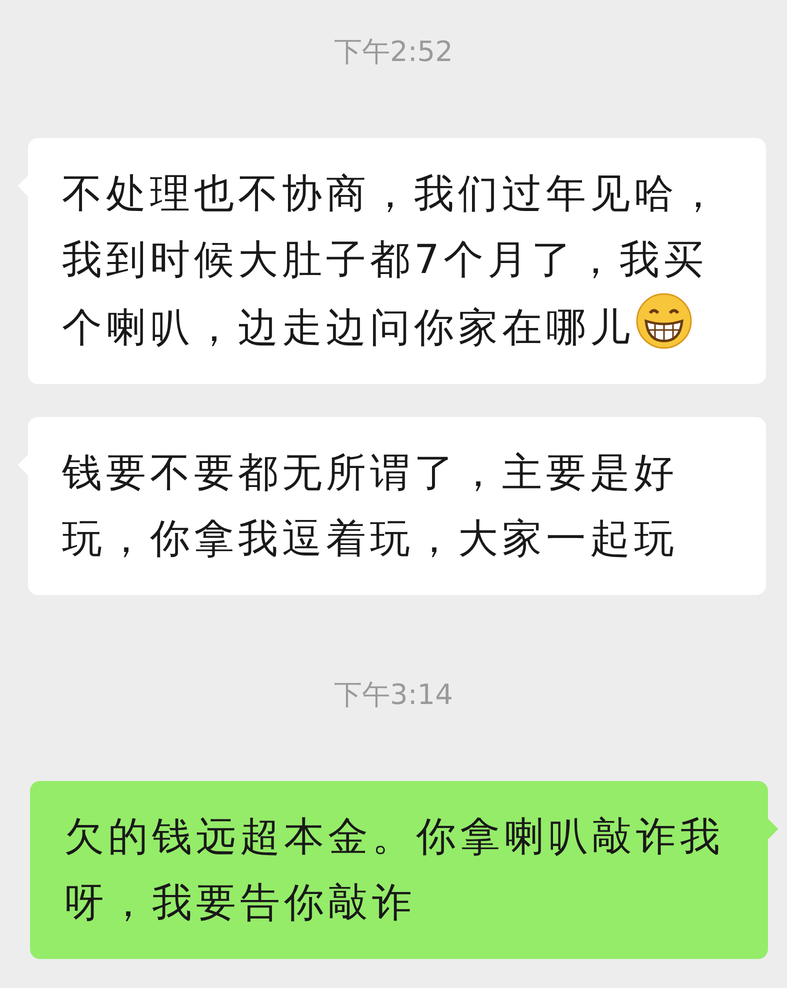  I want to click on timestamp: 下午2:52, so click(393, 52).